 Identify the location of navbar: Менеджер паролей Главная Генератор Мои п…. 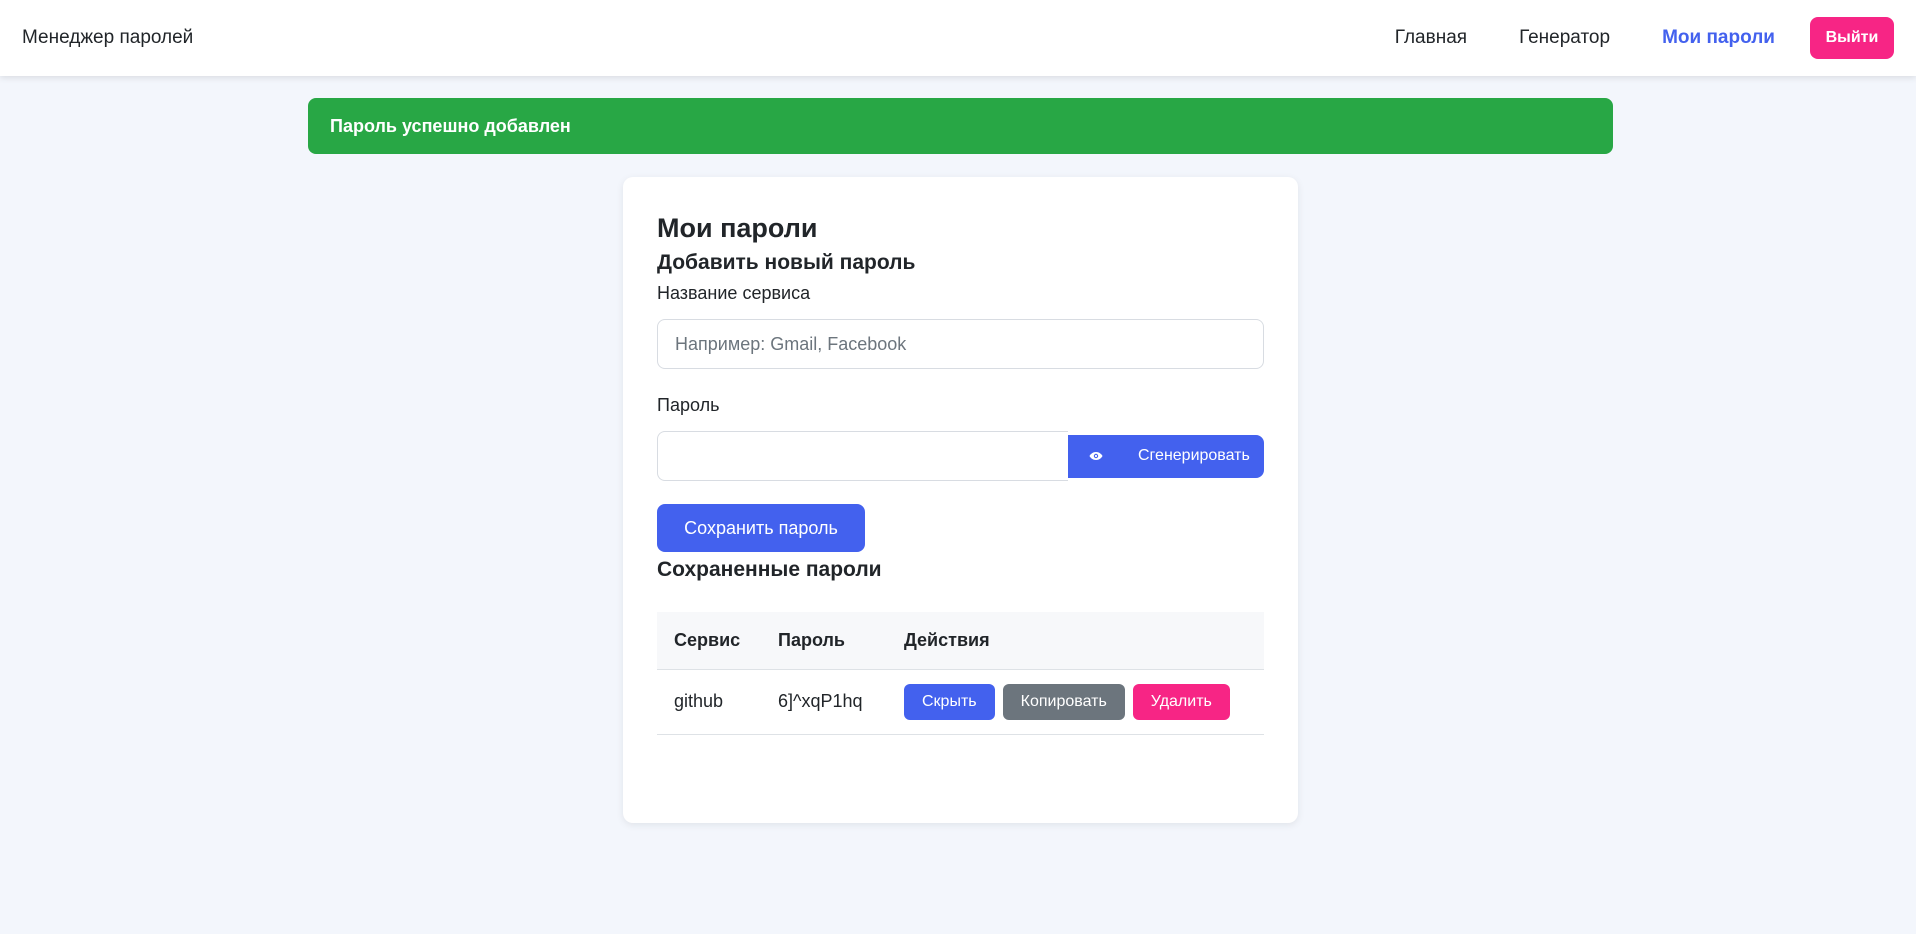
(958, 38).